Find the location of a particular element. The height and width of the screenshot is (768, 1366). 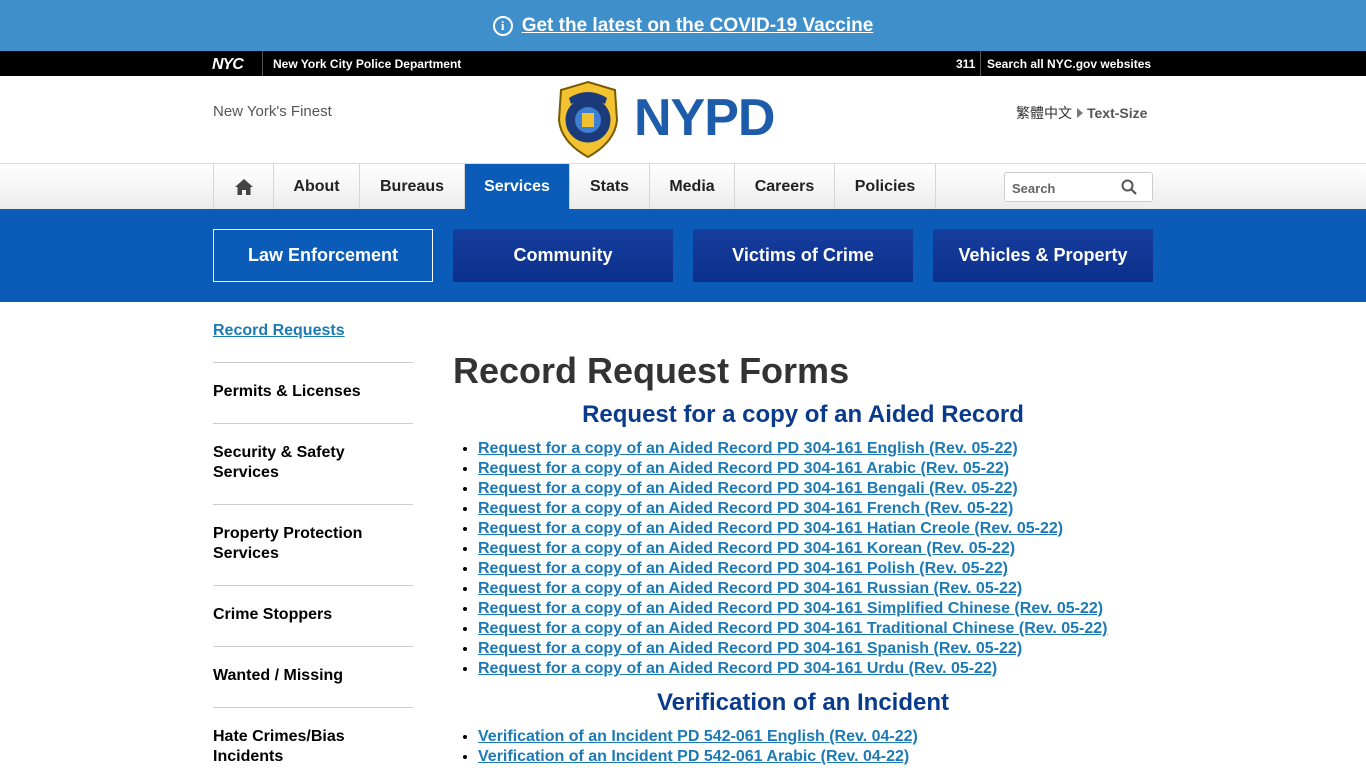

police-badge-icon is located at coordinates (588, 119).